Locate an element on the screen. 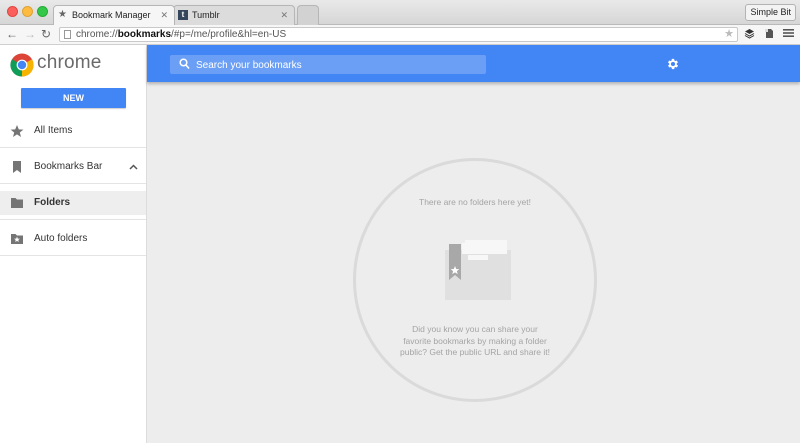 This screenshot has height=443, width=800. new-tab-button is located at coordinates (308, 15).